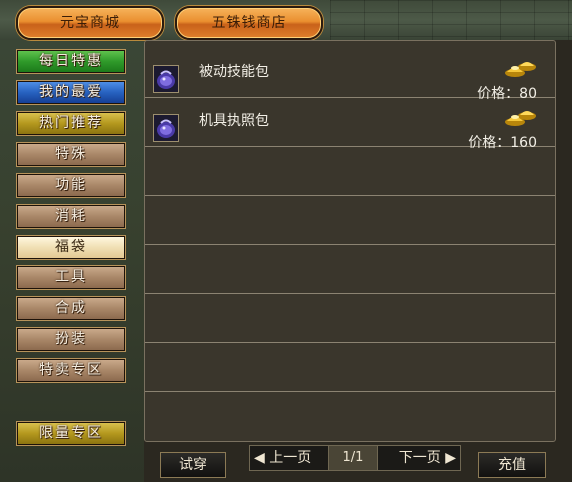  What do you see at coordinates (71, 123) in the screenshot?
I see `nav-hot-picks: 热门推荐` at bounding box center [71, 123].